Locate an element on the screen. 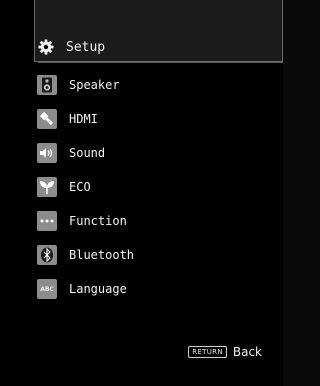 Image resolution: width=320 pixels, height=386 pixels. menu-item-hdmi: HDMI is located at coordinates (158, 119).